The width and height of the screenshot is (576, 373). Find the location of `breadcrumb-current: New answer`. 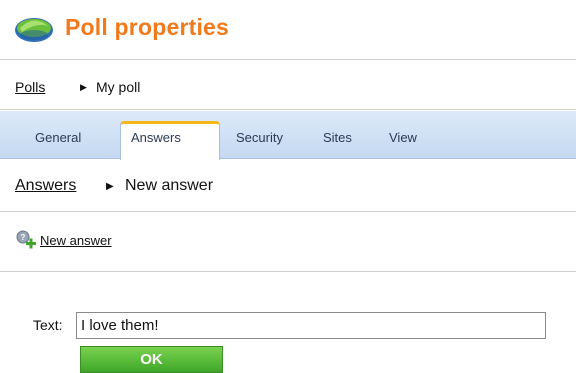

breadcrumb-current: New answer is located at coordinates (169, 185).